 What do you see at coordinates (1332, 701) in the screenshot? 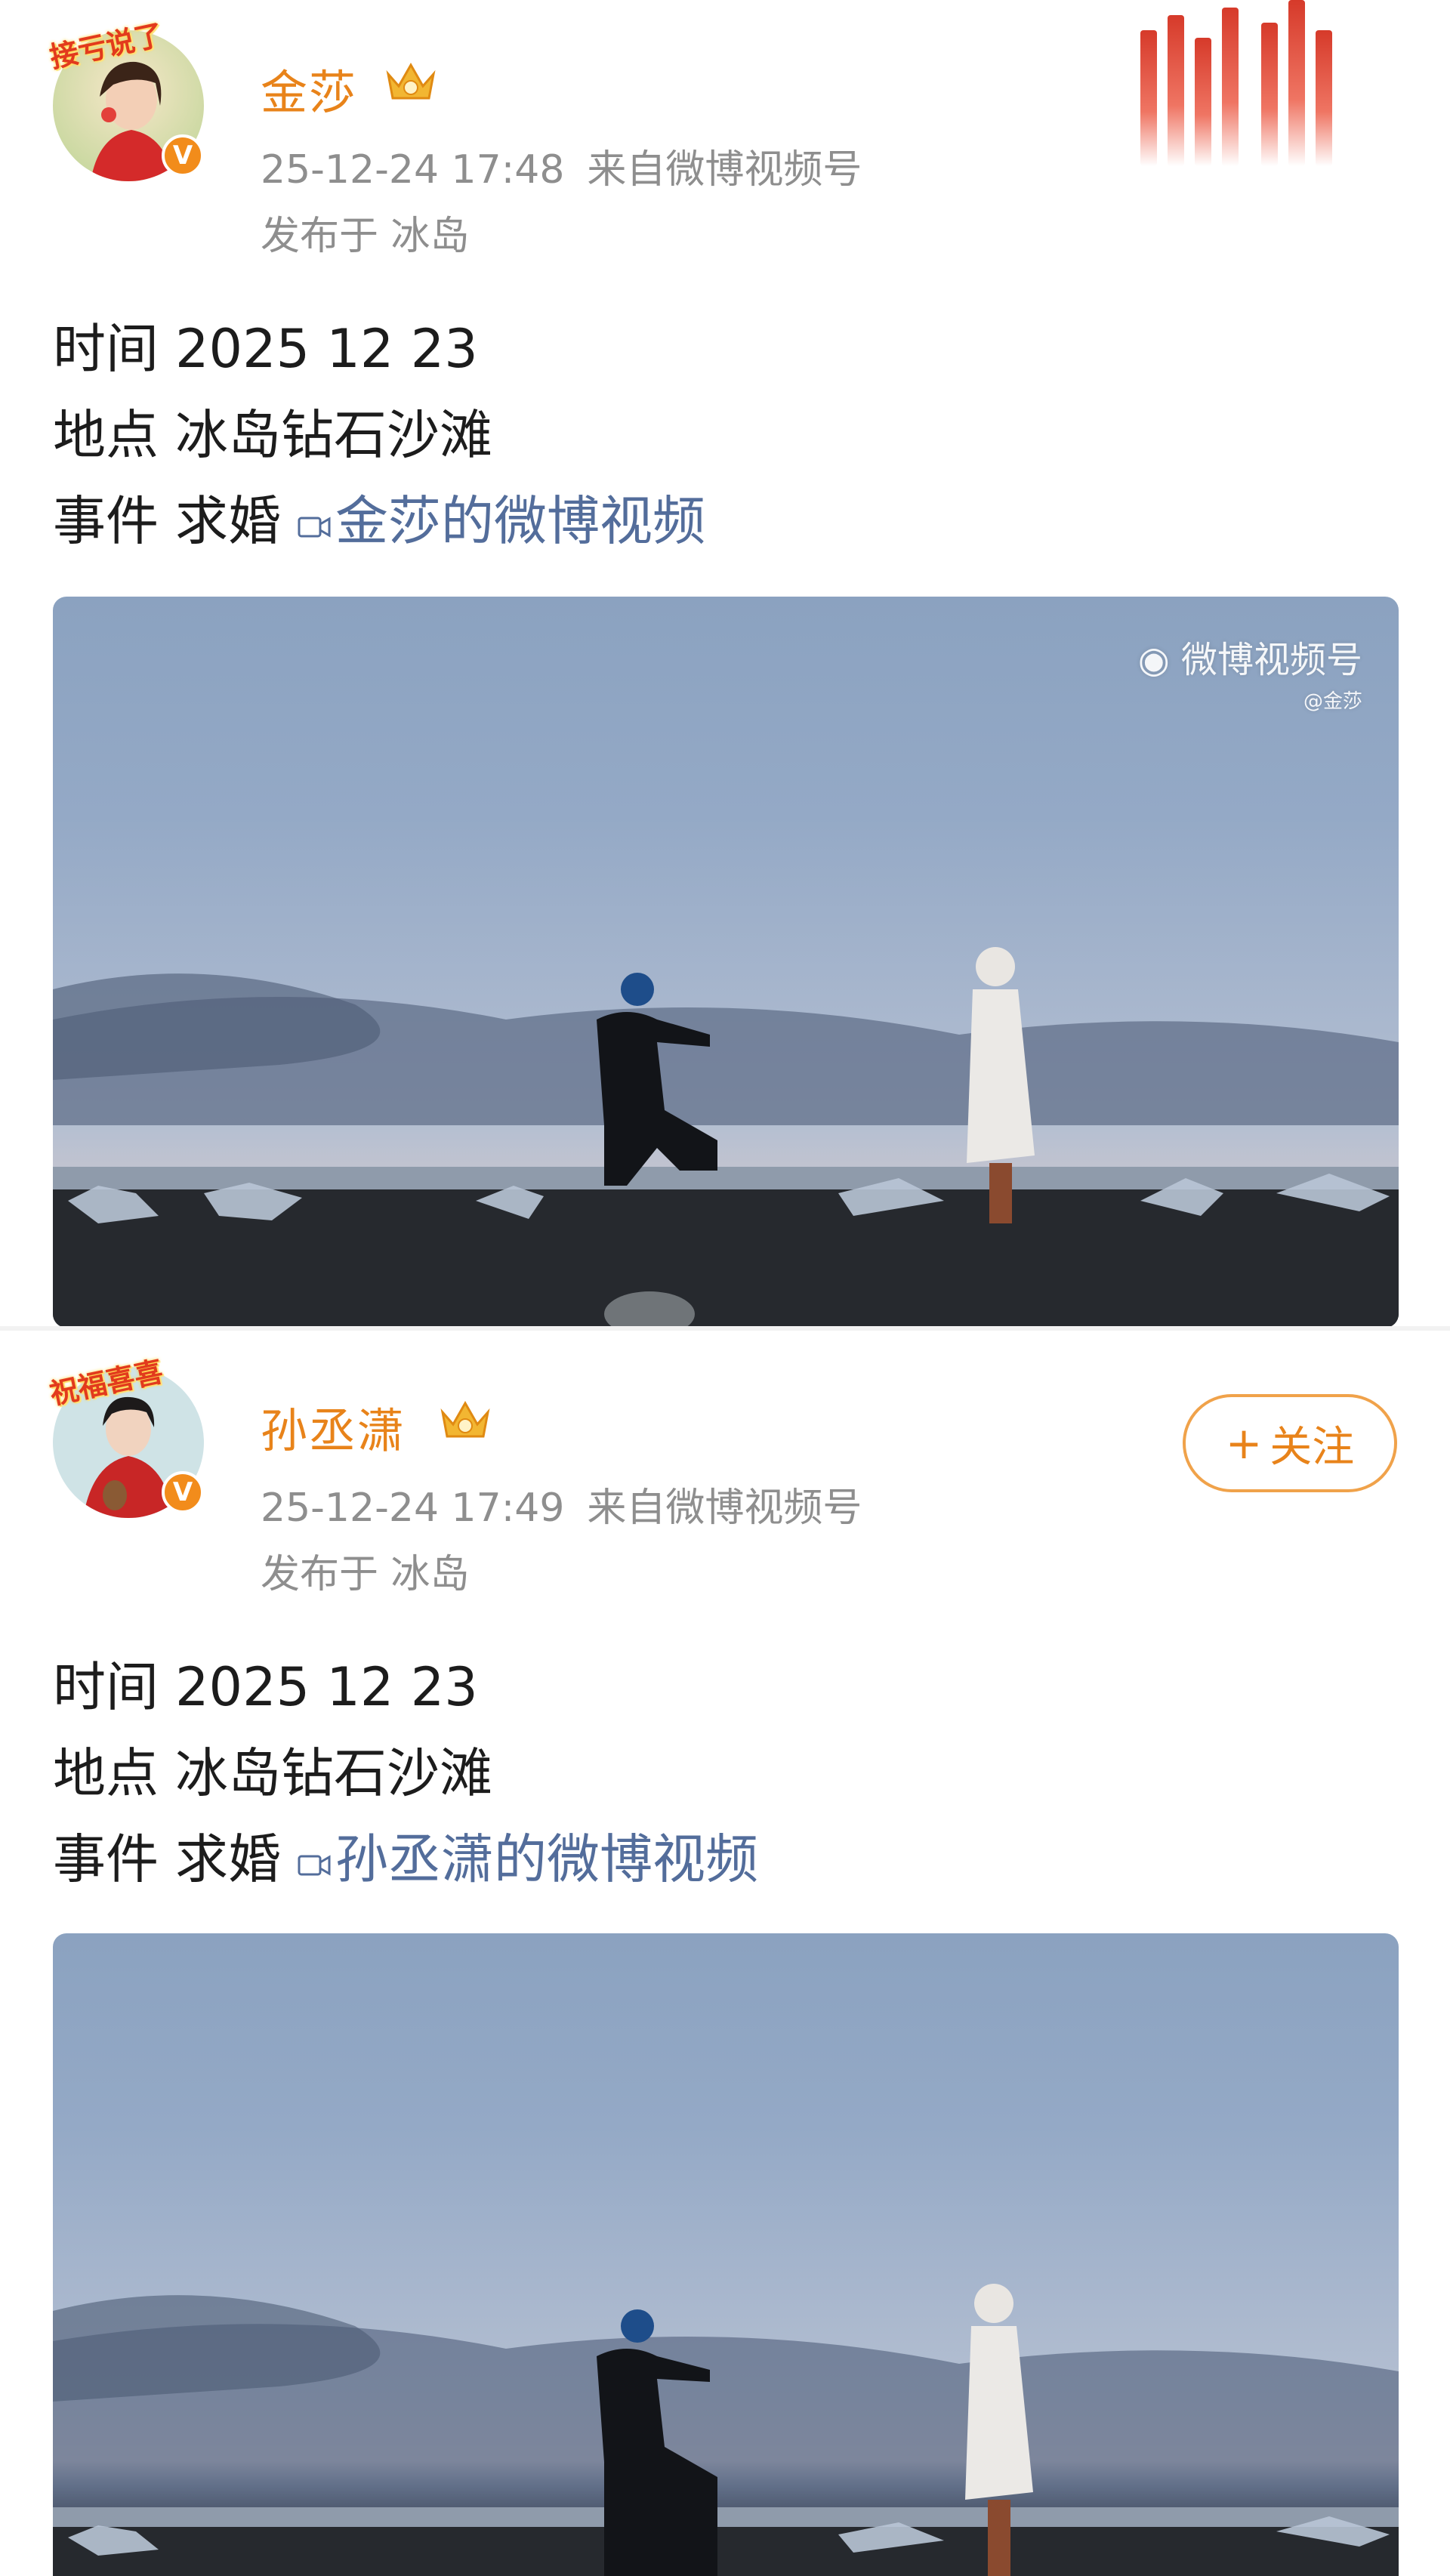
I see `watermark-handle: @金莎` at bounding box center [1332, 701].